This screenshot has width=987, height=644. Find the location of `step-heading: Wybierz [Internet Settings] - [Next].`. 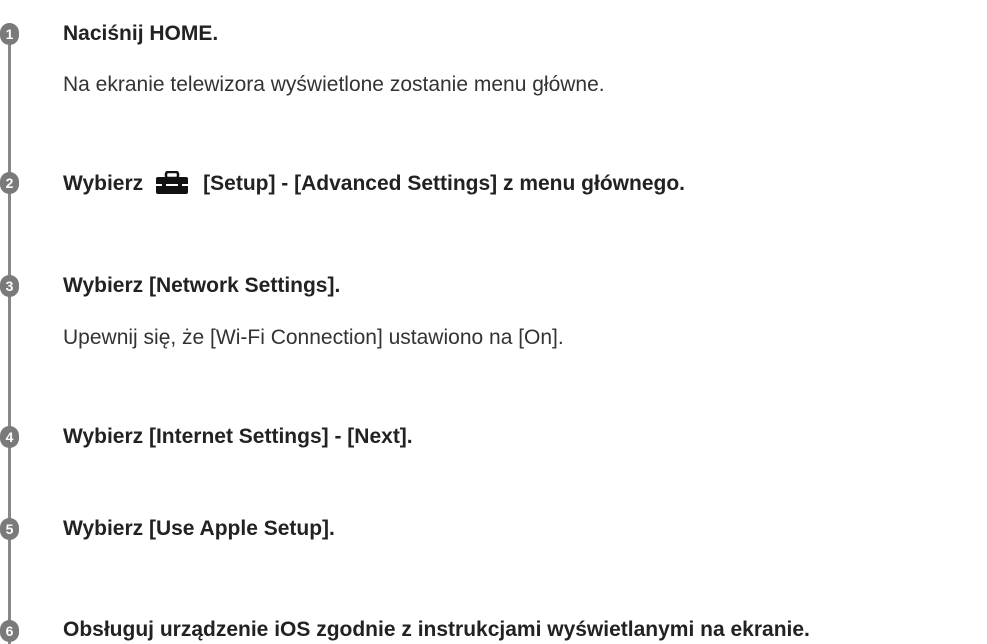

step-heading: Wybierz [Internet Settings] - [Next]. is located at coordinates (238, 436).